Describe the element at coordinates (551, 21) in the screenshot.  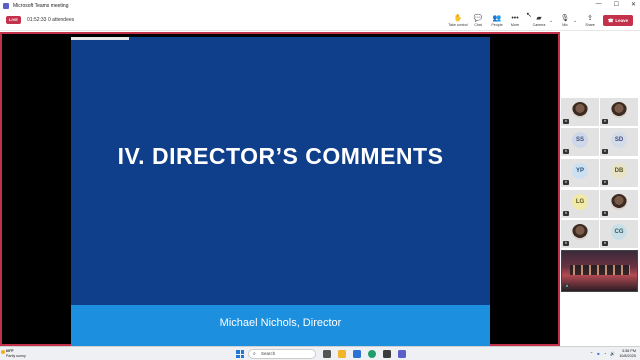
I see `camera-options-chevron-icon: ⌄` at that location.